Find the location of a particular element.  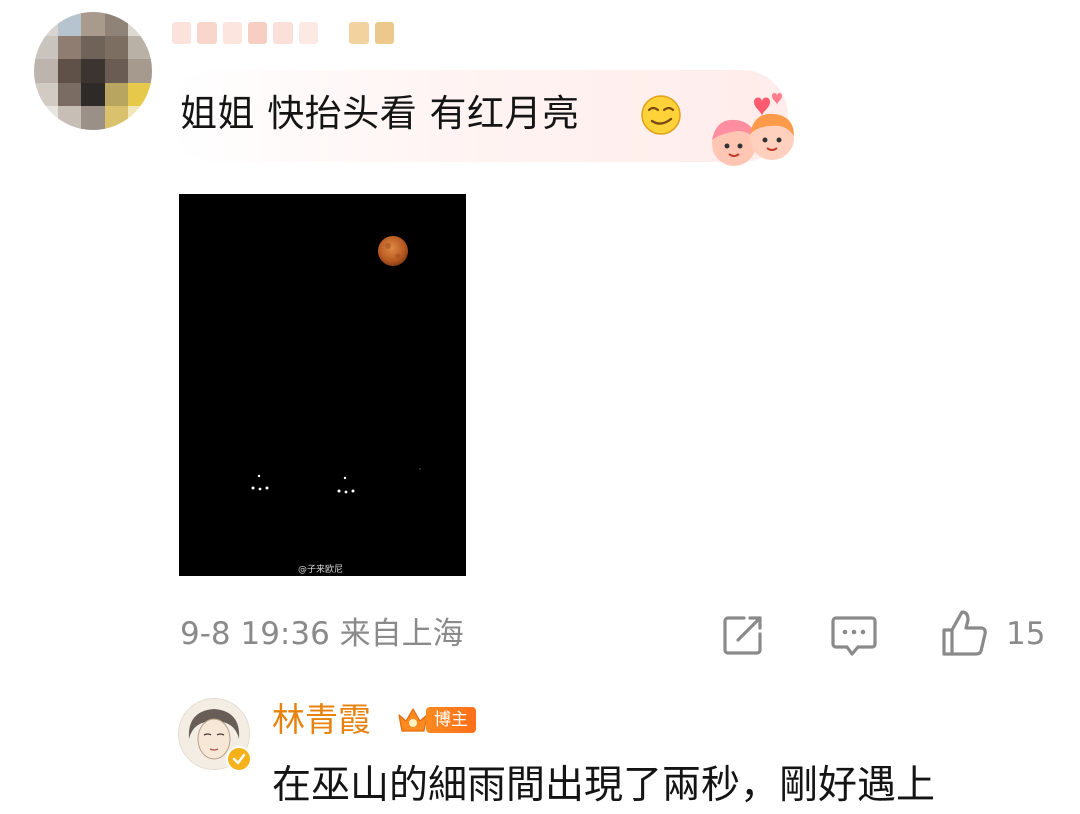

commenter-avatar is located at coordinates (93, 71).